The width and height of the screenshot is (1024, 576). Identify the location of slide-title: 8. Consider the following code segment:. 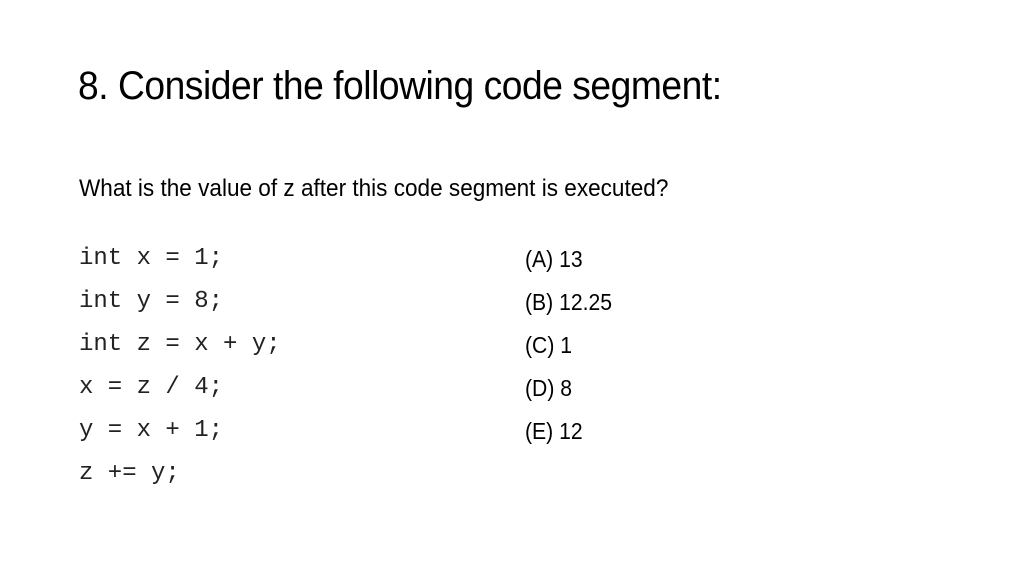
(400, 86).